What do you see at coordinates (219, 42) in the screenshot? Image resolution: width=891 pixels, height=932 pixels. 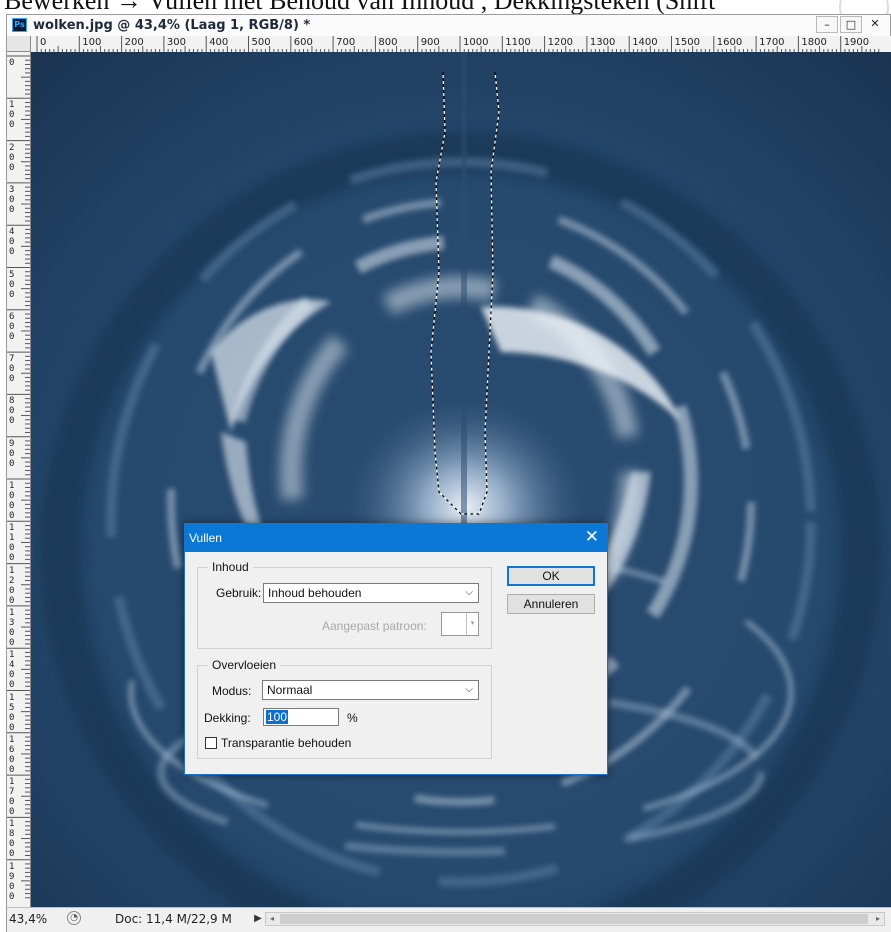 I see `ruler-h-label: 400` at bounding box center [219, 42].